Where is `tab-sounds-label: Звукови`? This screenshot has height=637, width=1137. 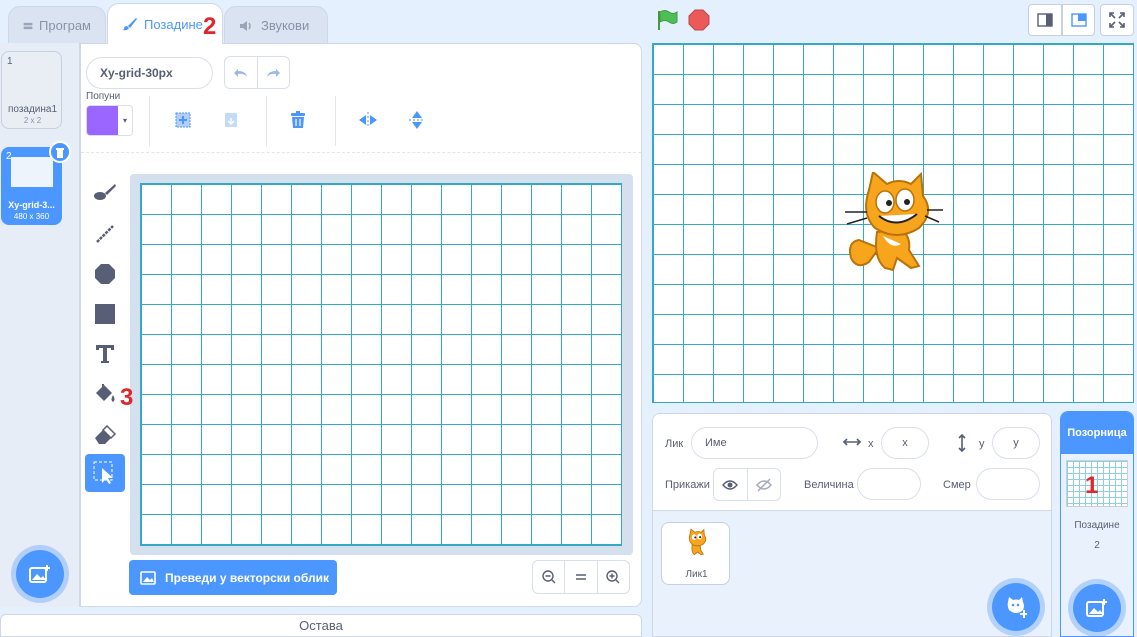
tab-sounds-label: Звукови is located at coordinates (285, 25).